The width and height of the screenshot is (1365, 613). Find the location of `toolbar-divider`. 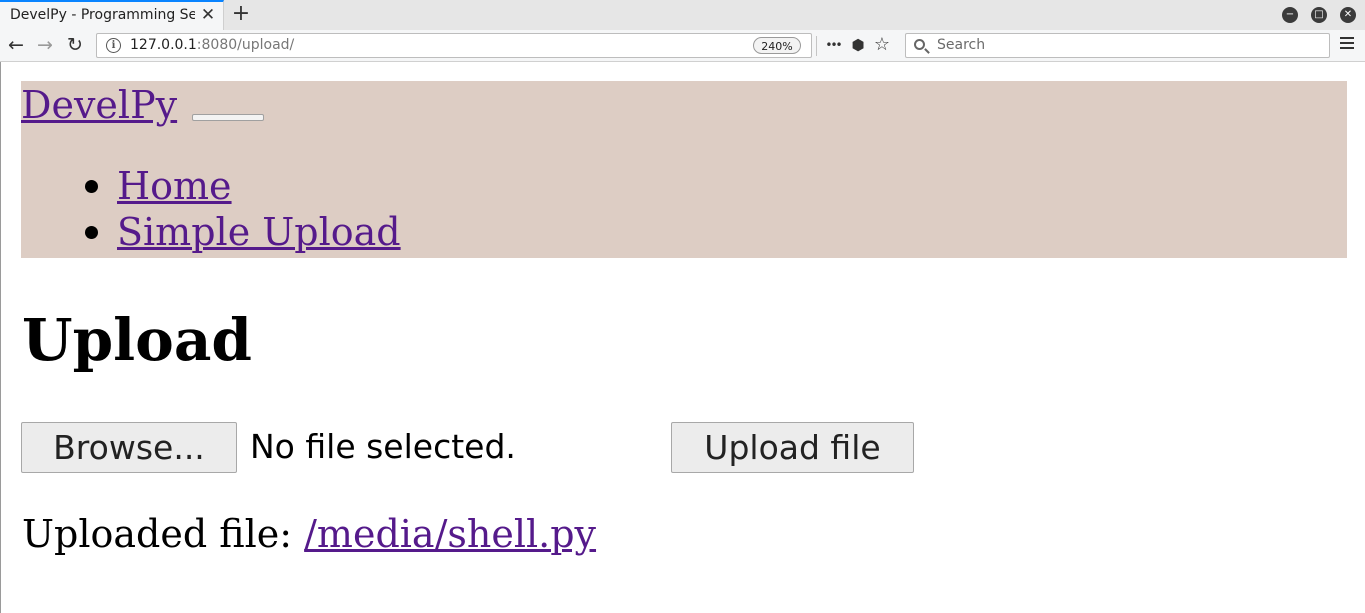

toolbar-divider is located at coordinates (816, 46).